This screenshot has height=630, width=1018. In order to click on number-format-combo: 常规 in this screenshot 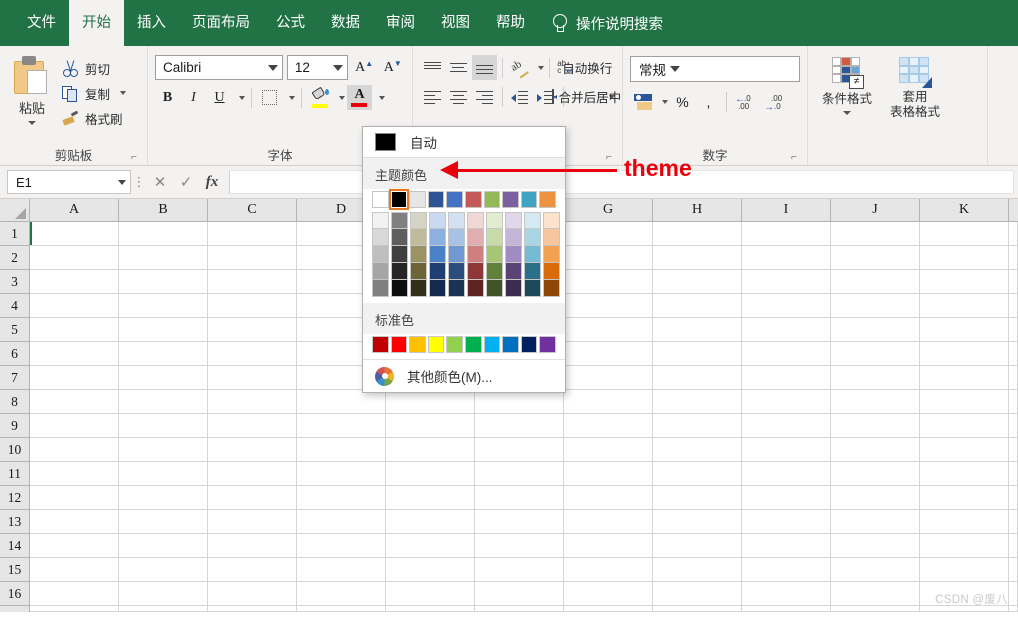, I will do `click(715, 69)`.